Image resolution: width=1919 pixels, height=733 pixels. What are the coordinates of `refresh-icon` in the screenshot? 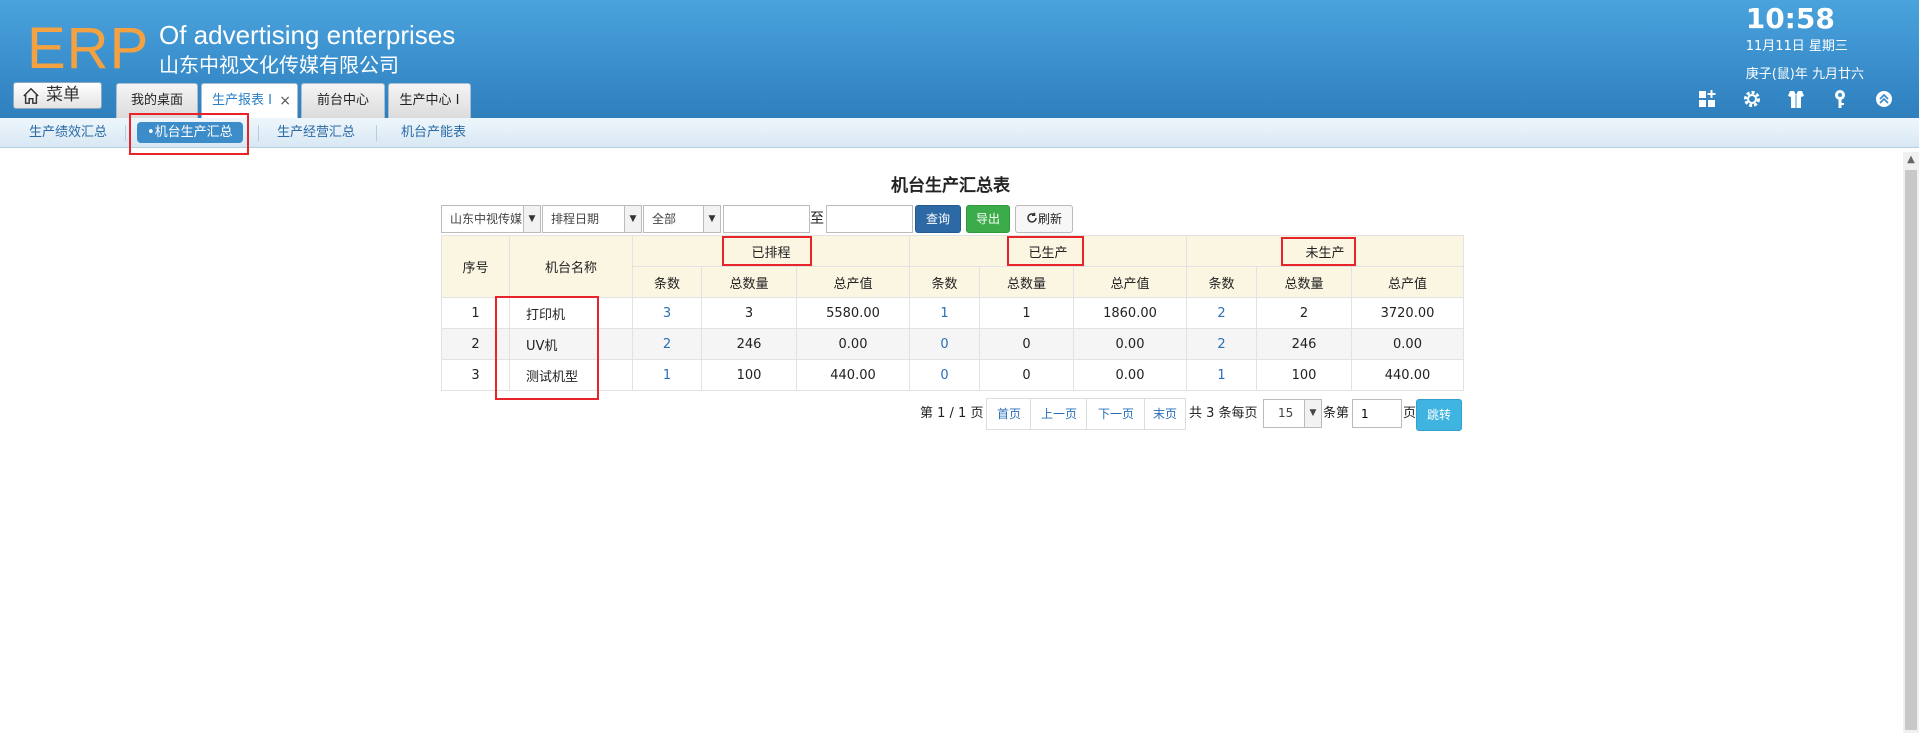 It's located at (1032, 217).